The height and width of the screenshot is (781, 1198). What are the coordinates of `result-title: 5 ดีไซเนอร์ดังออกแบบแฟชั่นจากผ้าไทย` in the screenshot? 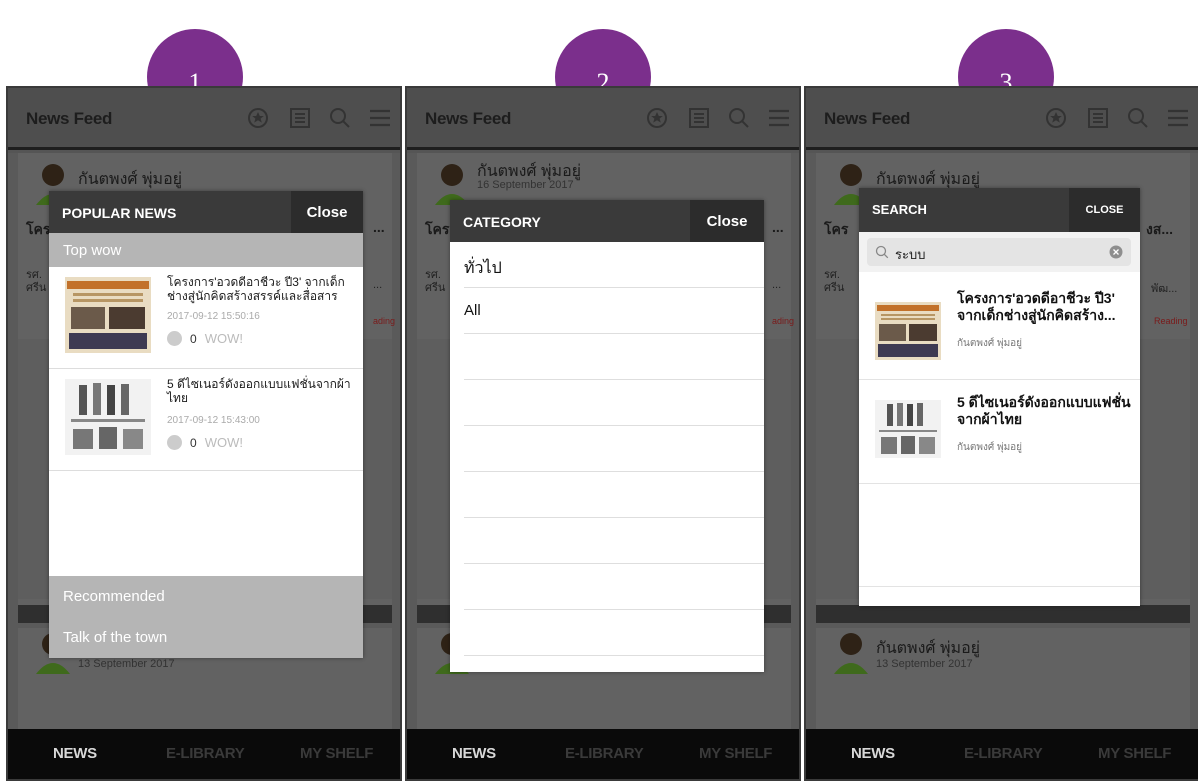 It's located at (1044, 410).